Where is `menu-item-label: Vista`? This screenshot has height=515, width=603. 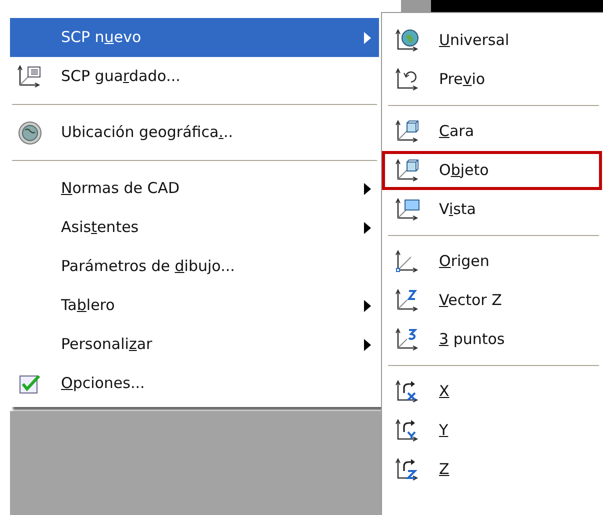
menu-item-label: Vista is located at coordinates (457, 209).